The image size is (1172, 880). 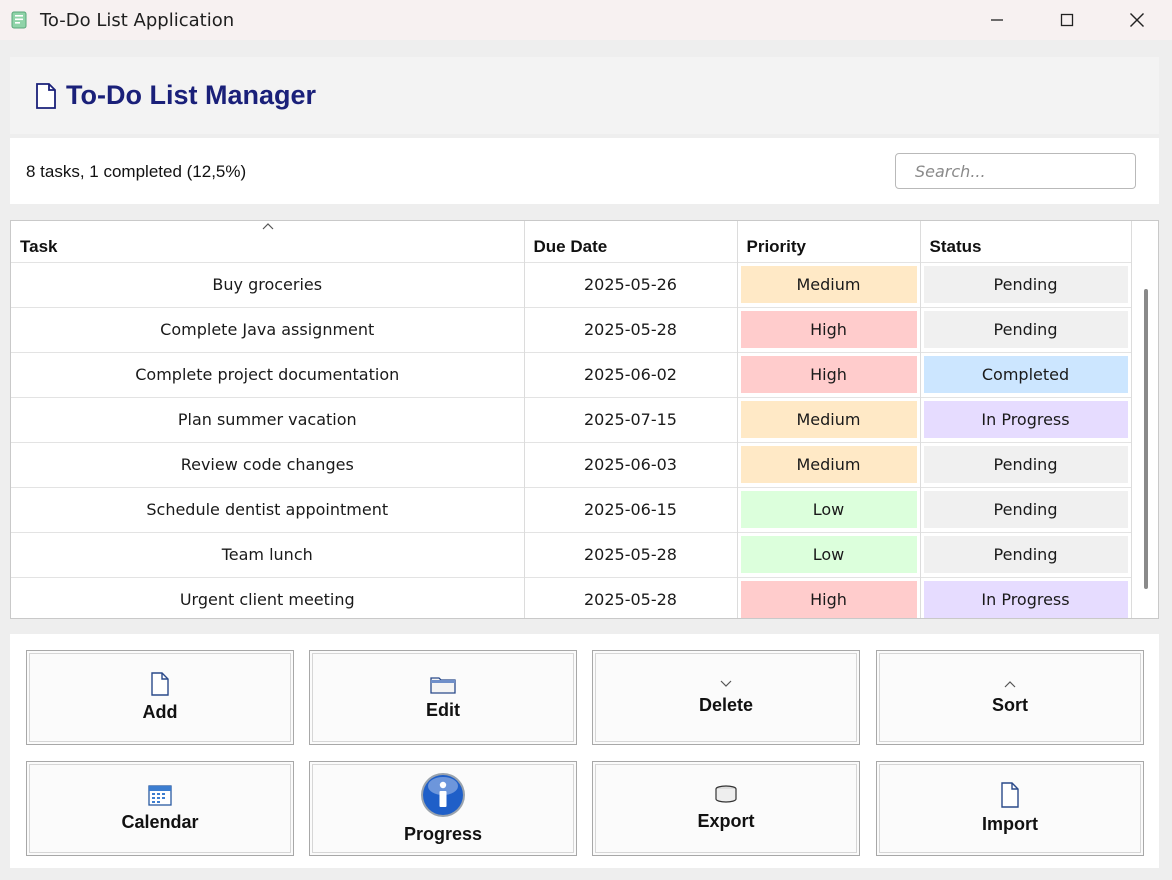 I want to click on table-row: Buy groceries 2025-05-26 Medium Pending, so click(x=571, y=284).